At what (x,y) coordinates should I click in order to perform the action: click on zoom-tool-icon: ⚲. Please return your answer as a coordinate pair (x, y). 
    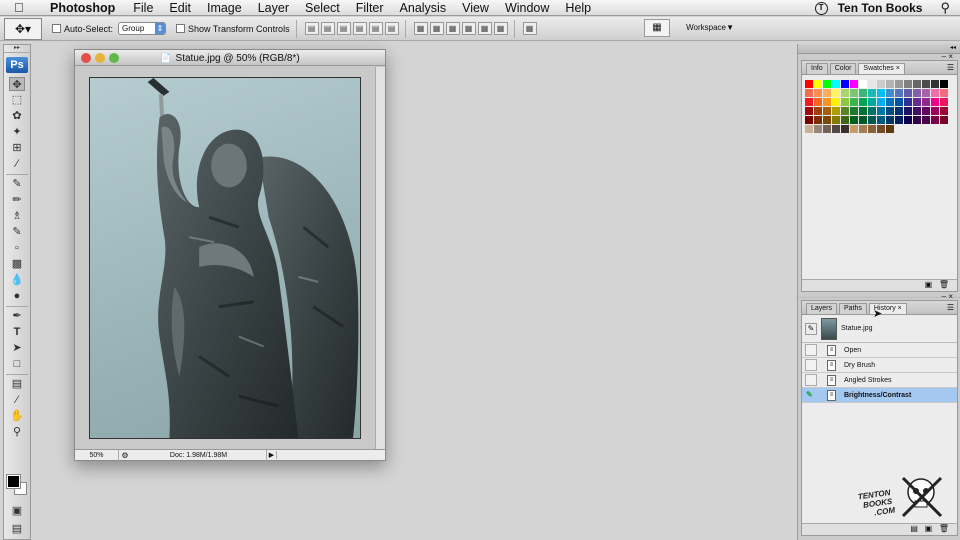
    Looking at the image, I should click on (17, 432).